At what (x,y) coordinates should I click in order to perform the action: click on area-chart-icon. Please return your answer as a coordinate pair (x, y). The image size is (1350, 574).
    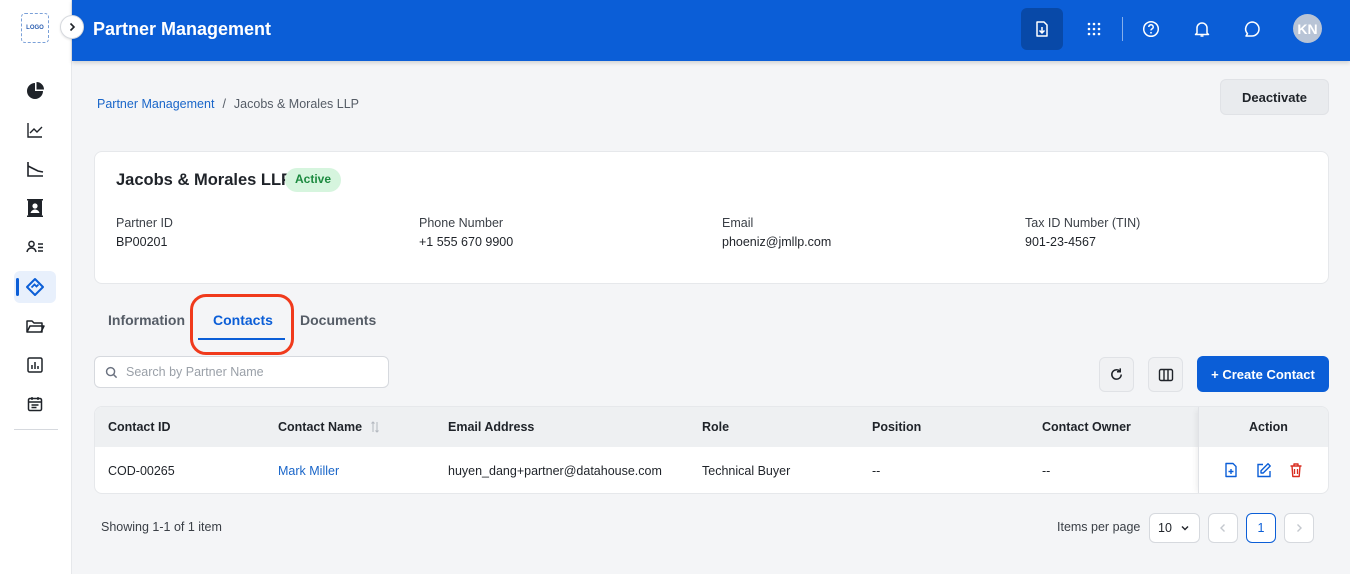
    Looking at the image, I should click on (35, 169).